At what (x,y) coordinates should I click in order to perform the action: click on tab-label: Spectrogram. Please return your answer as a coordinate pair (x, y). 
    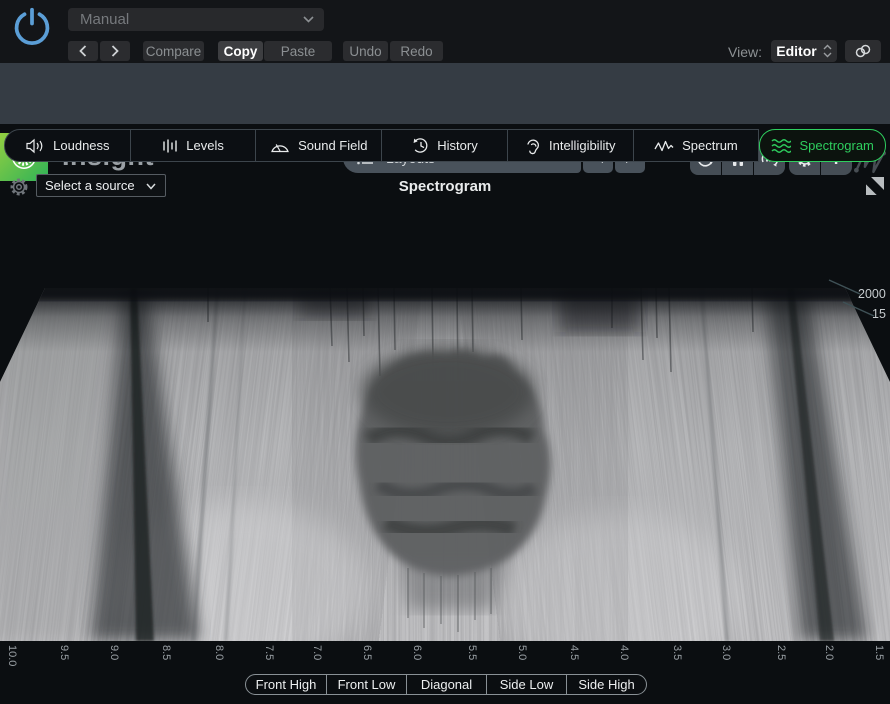
    Looking at the image, I should click on (836, 145).